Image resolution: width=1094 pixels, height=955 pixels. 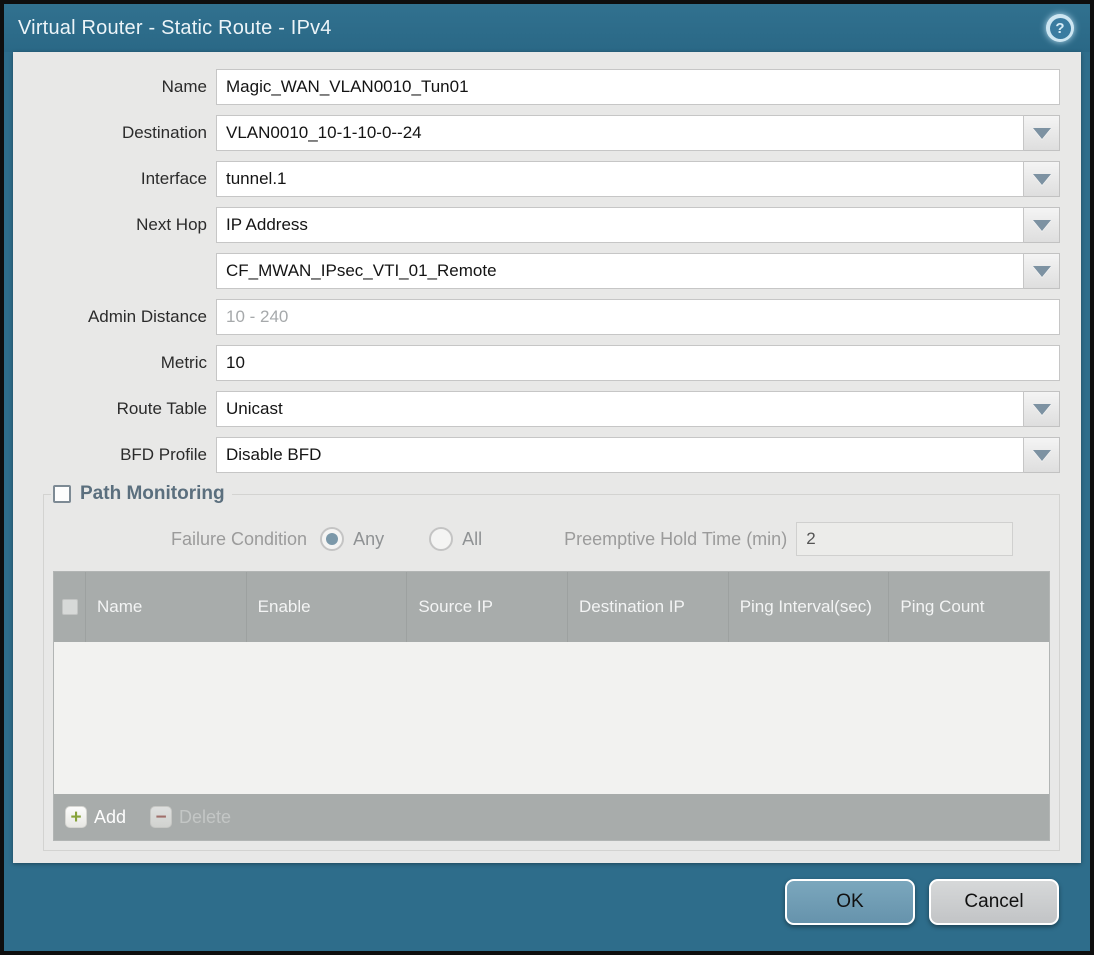 What do you see at coordinates (441, 539) in the screenshot?
I see `radio-all` at bounding box center [441, 539].